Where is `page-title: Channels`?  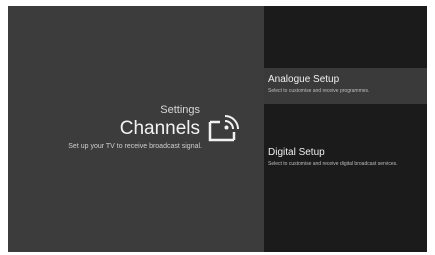
page-title: Channels is located at coordinates (159, 128).